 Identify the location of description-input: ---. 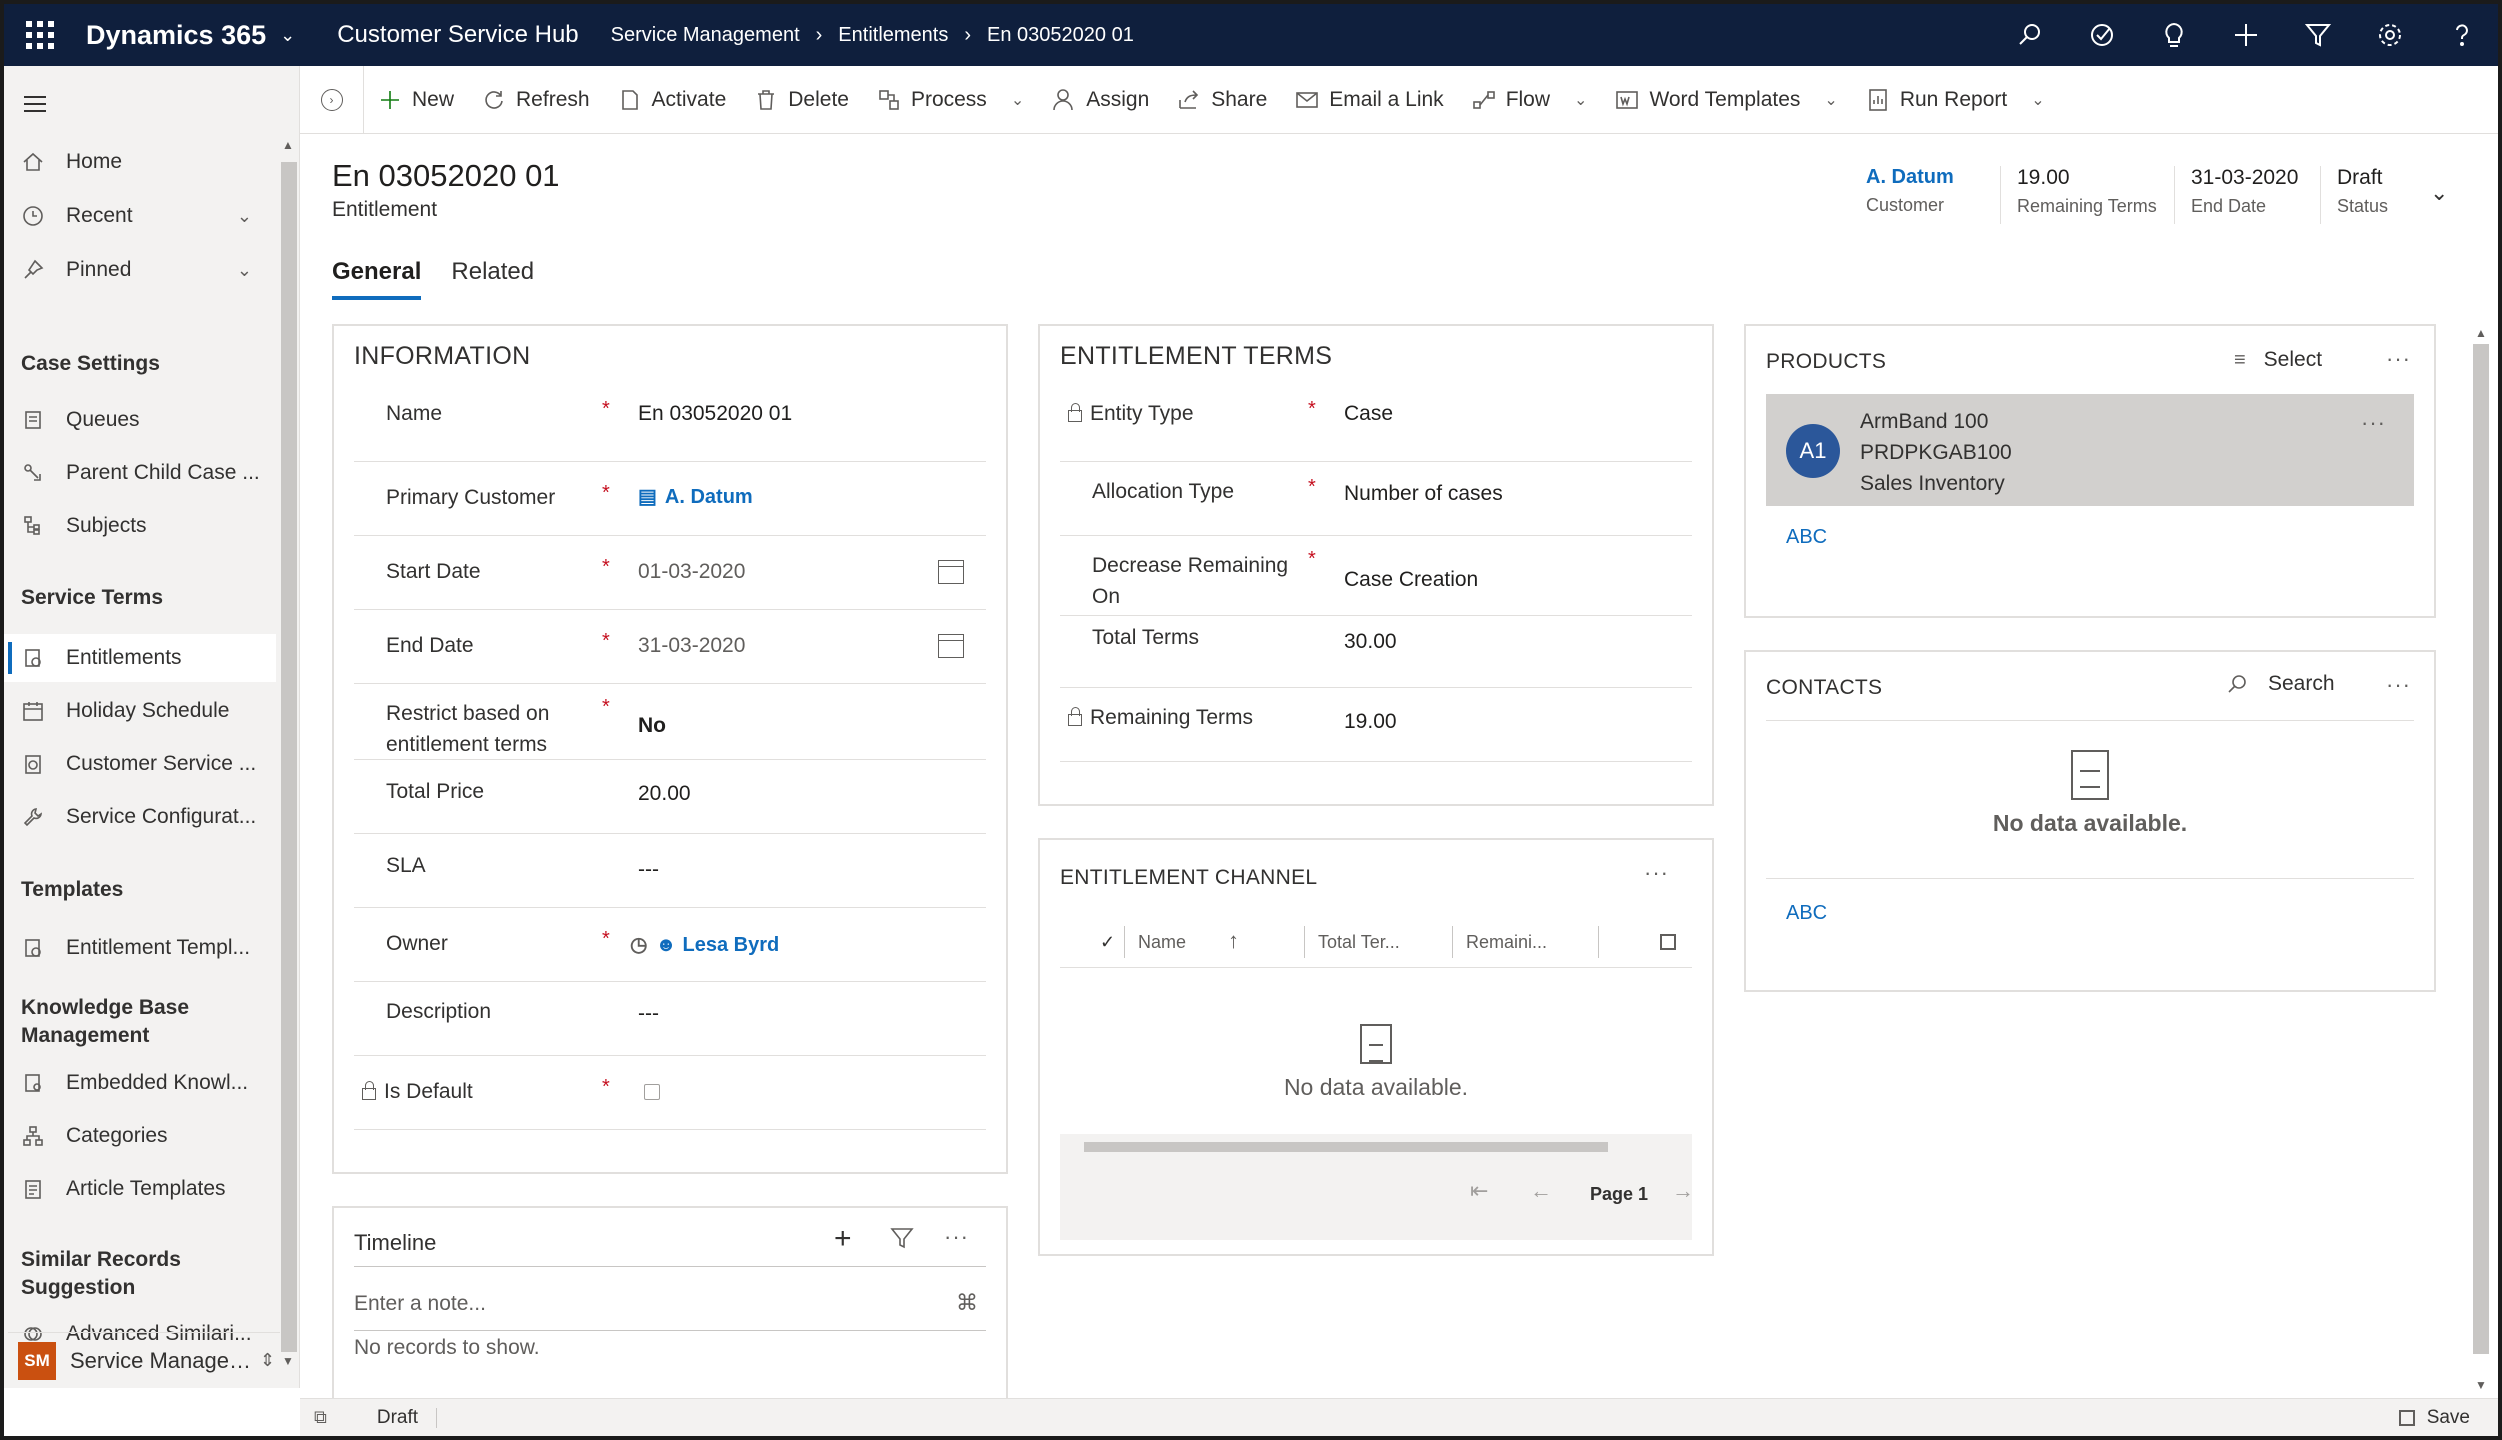
(648, 1014).